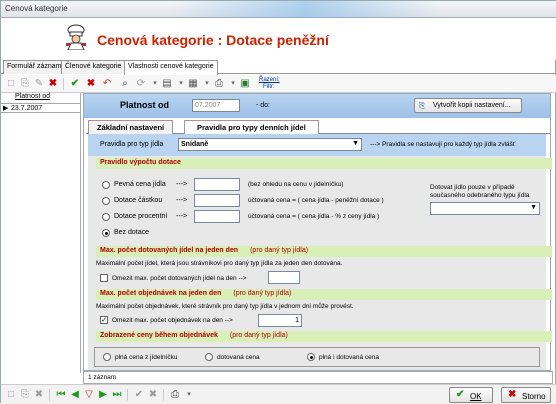  Describe the element at coordinates (251, 127) in the screenshot. I see `tab-pravidla-pro-typy: Pravidla pro typy denních jídel` at that location.